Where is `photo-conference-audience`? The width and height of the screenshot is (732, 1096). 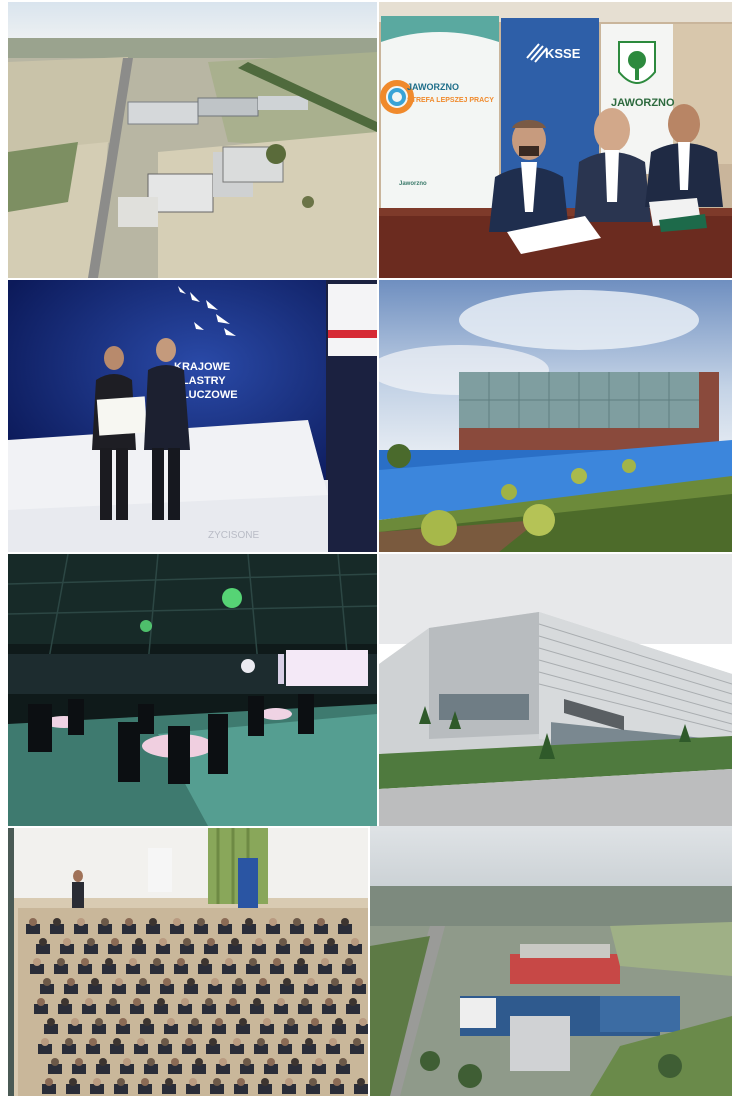
photo-conference-audience is located at coordinates (188, 962).